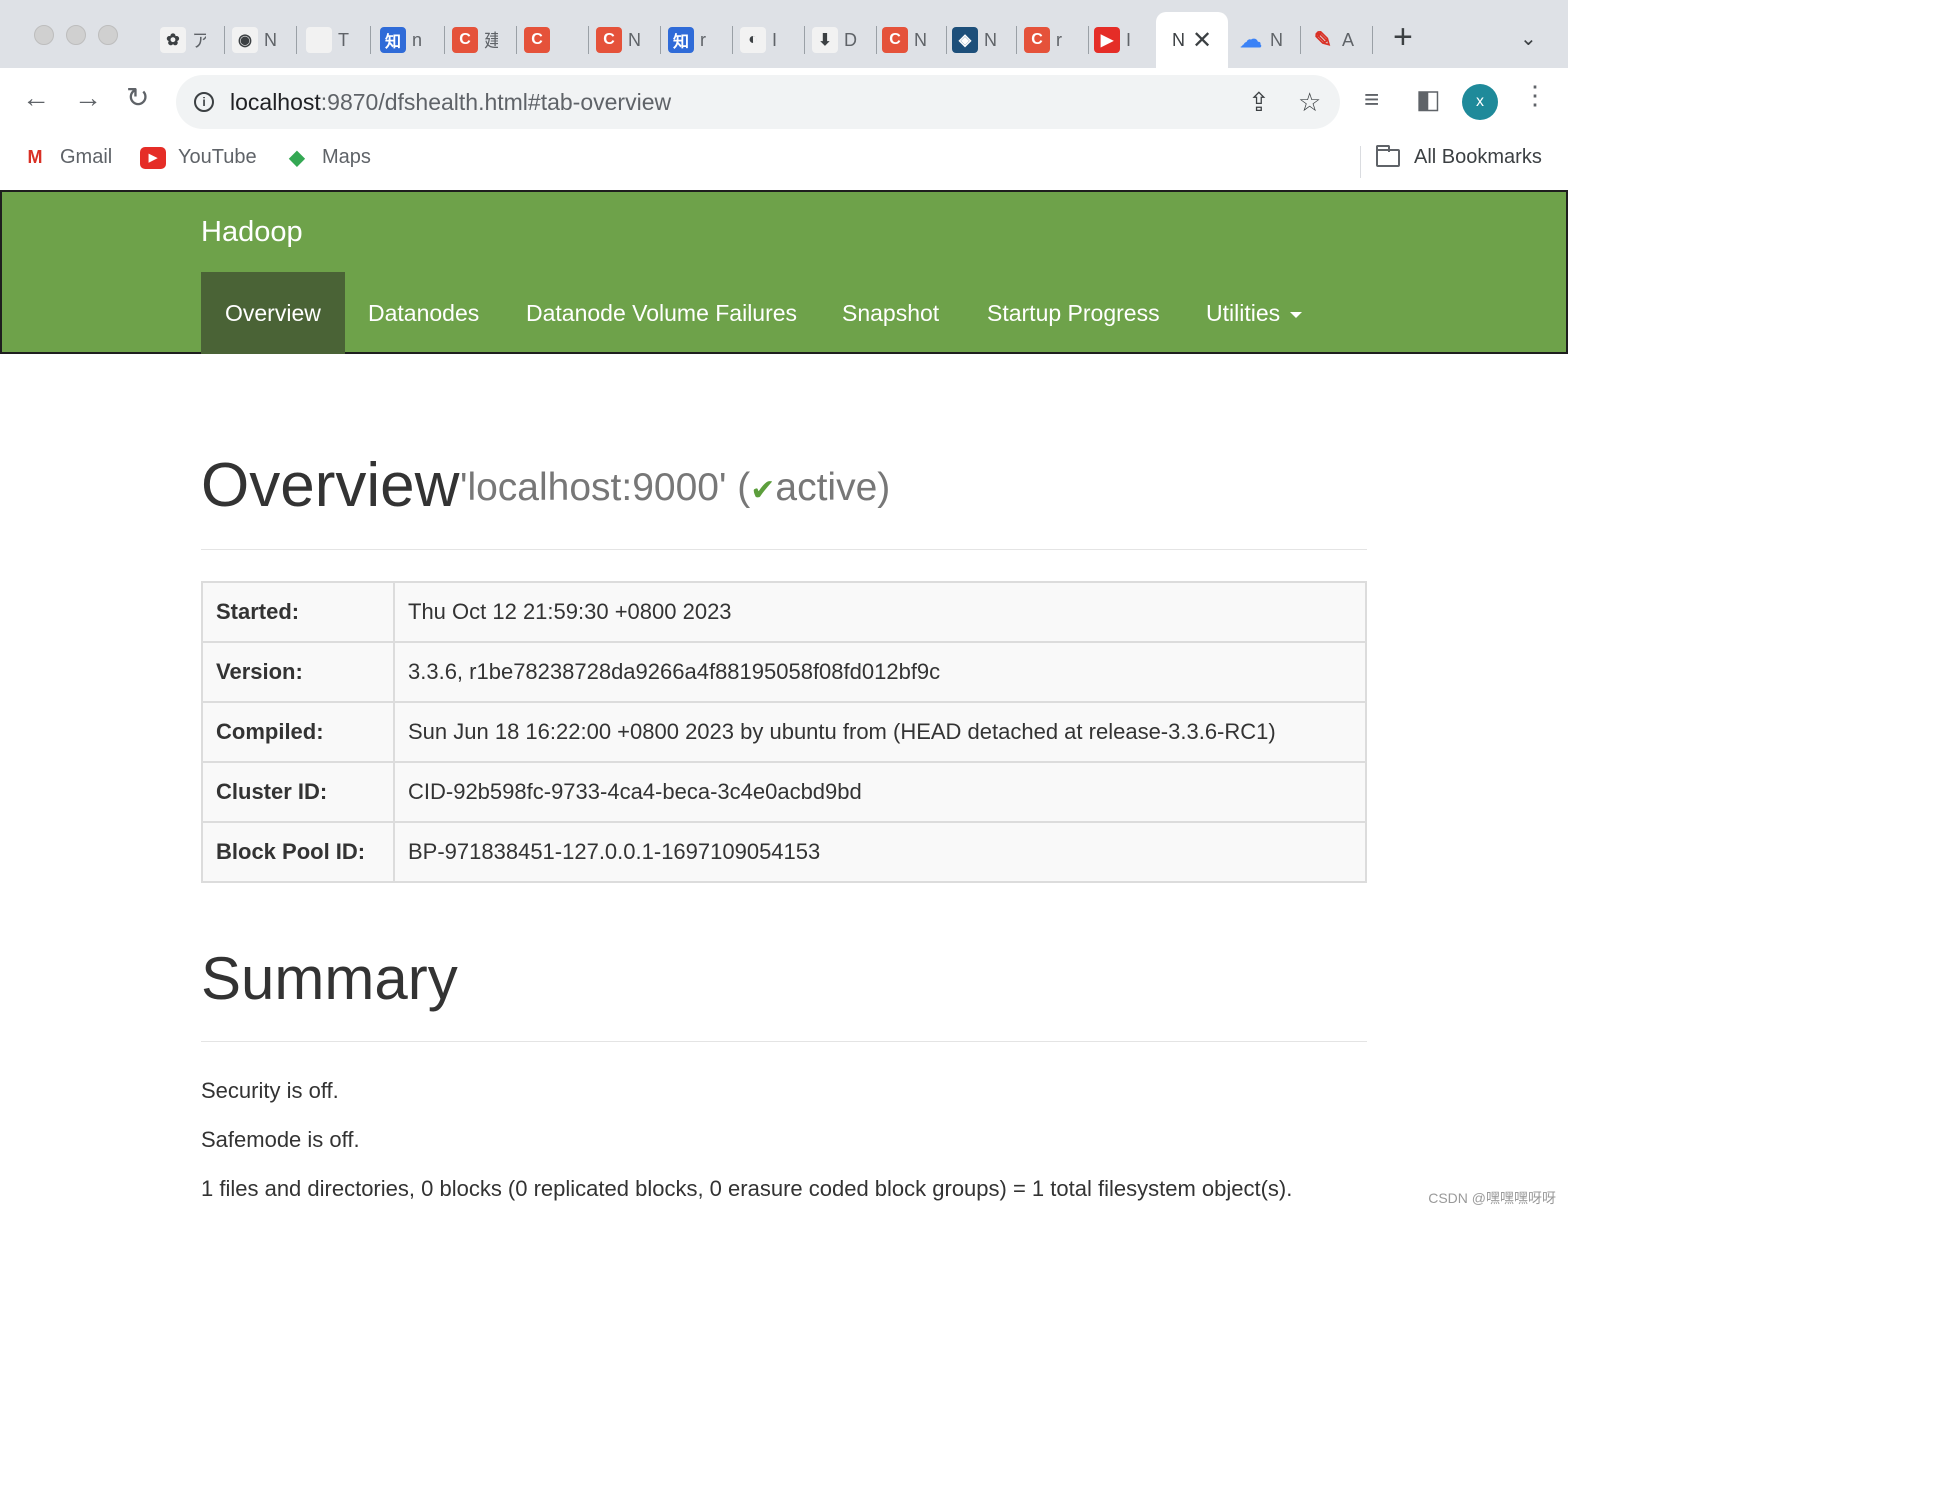  I want to click on bookmark-gmail: M Gmail, so click(67, 157).